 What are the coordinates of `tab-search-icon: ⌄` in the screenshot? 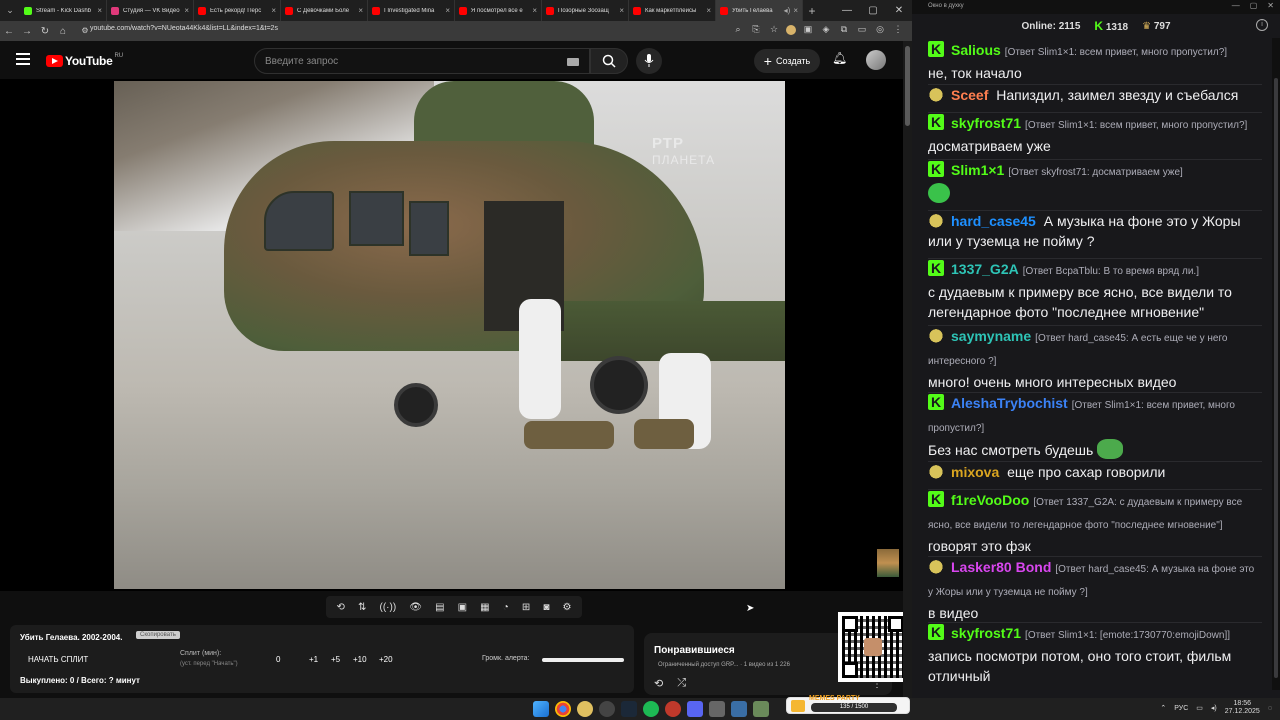 It's located at (10, 10).